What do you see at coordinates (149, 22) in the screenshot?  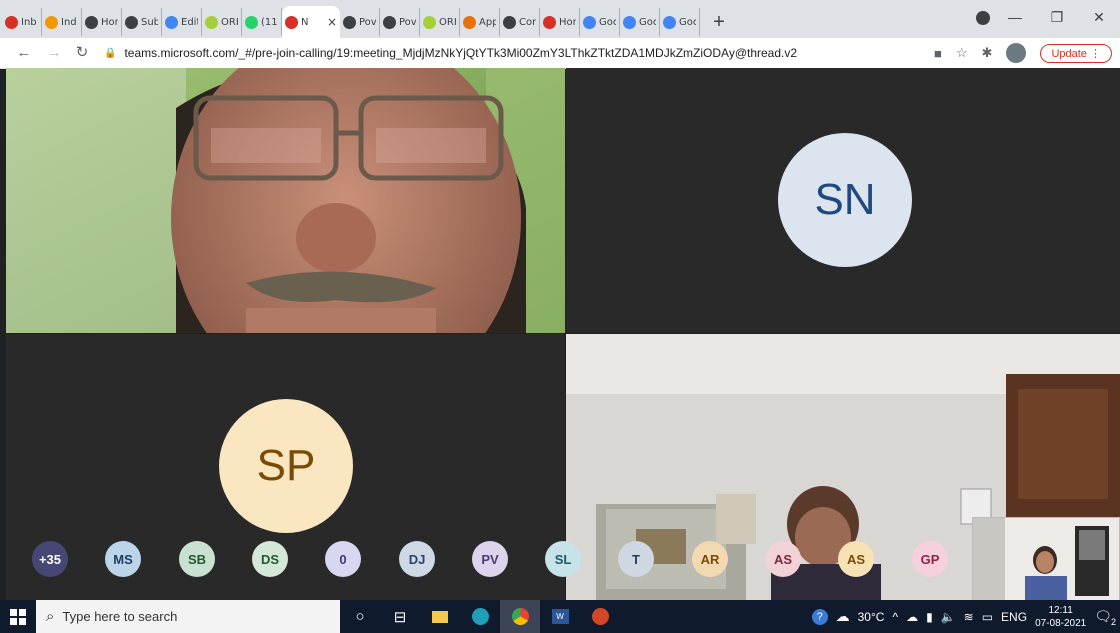 I see `tab-title: Sub` at bounding box center [149, 22].